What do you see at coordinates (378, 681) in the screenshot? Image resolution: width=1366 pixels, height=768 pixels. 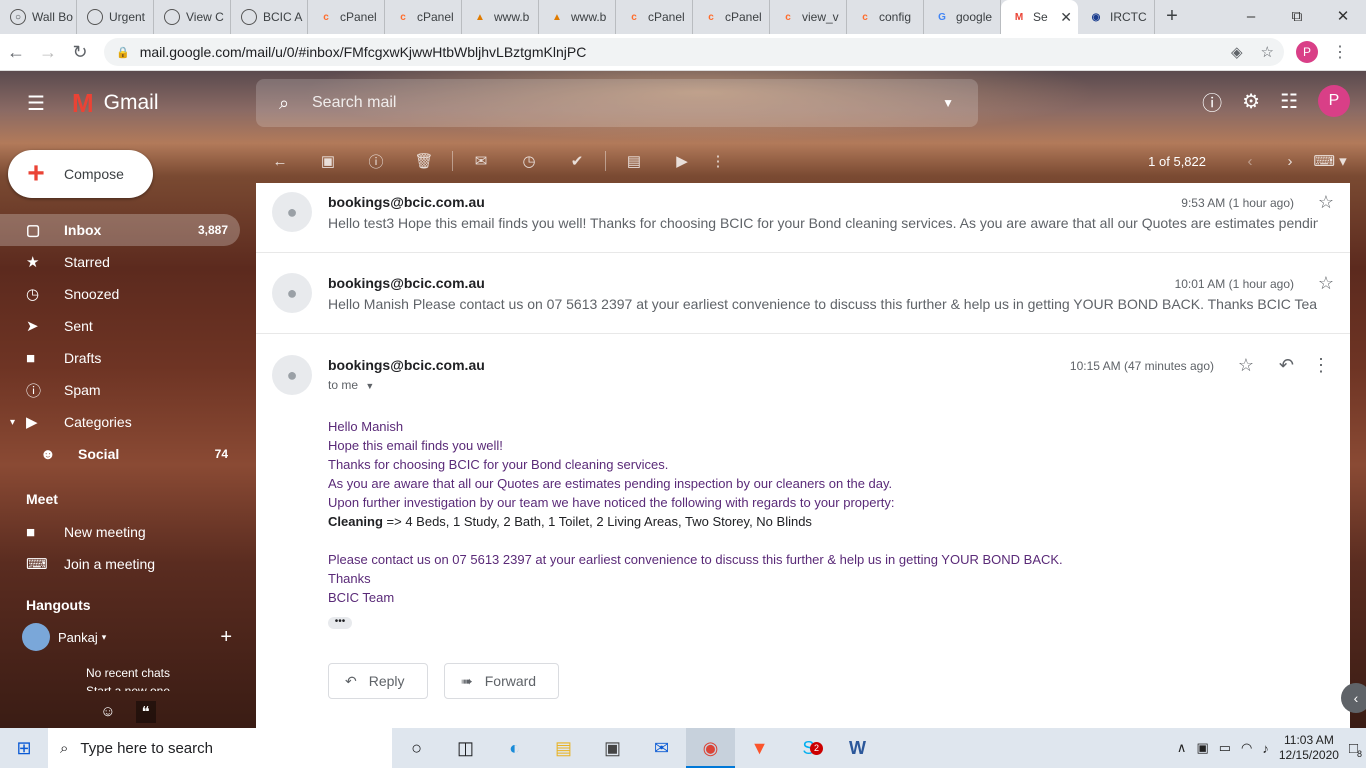 I see `reply-button: ↶ Reply` at bounding box center [378, 681].